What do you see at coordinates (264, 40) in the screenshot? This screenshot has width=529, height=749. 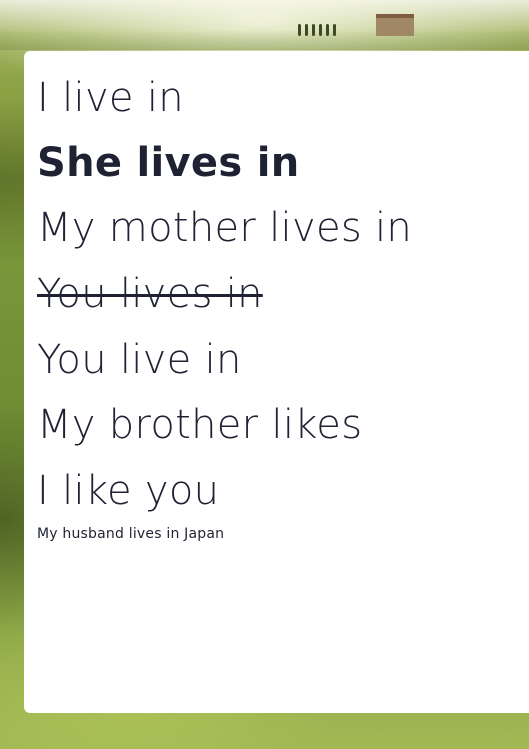 I see `horizon-hills` at bounding box center [264, 40].